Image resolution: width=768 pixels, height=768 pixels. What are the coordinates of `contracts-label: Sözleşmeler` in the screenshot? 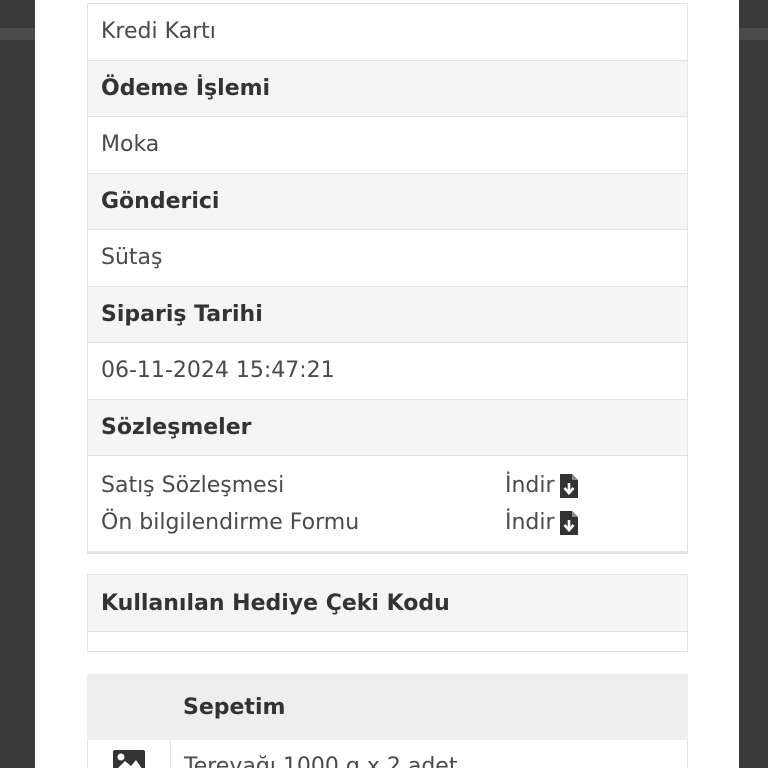 It's located at (387, 426).